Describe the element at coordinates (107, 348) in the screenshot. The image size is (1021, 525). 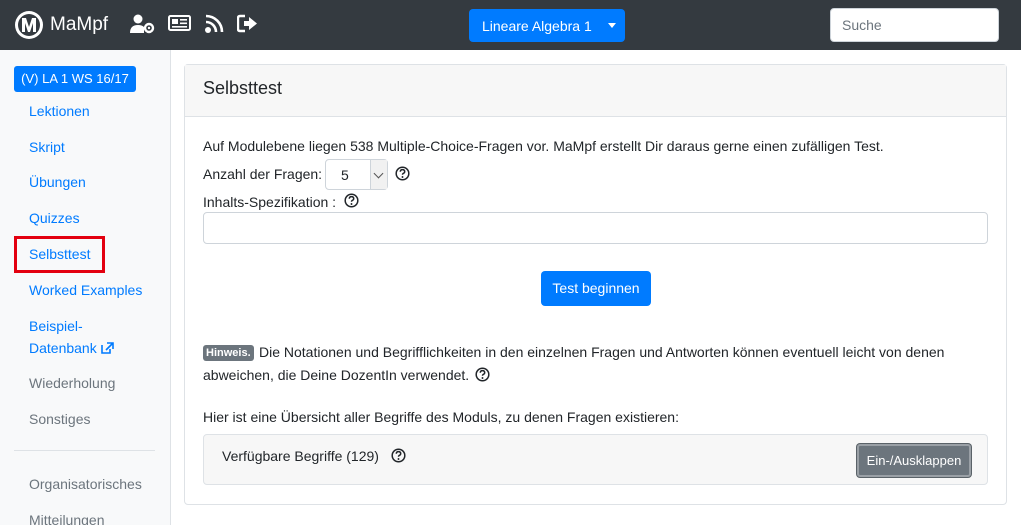
I see `external-link-icon` at that location.